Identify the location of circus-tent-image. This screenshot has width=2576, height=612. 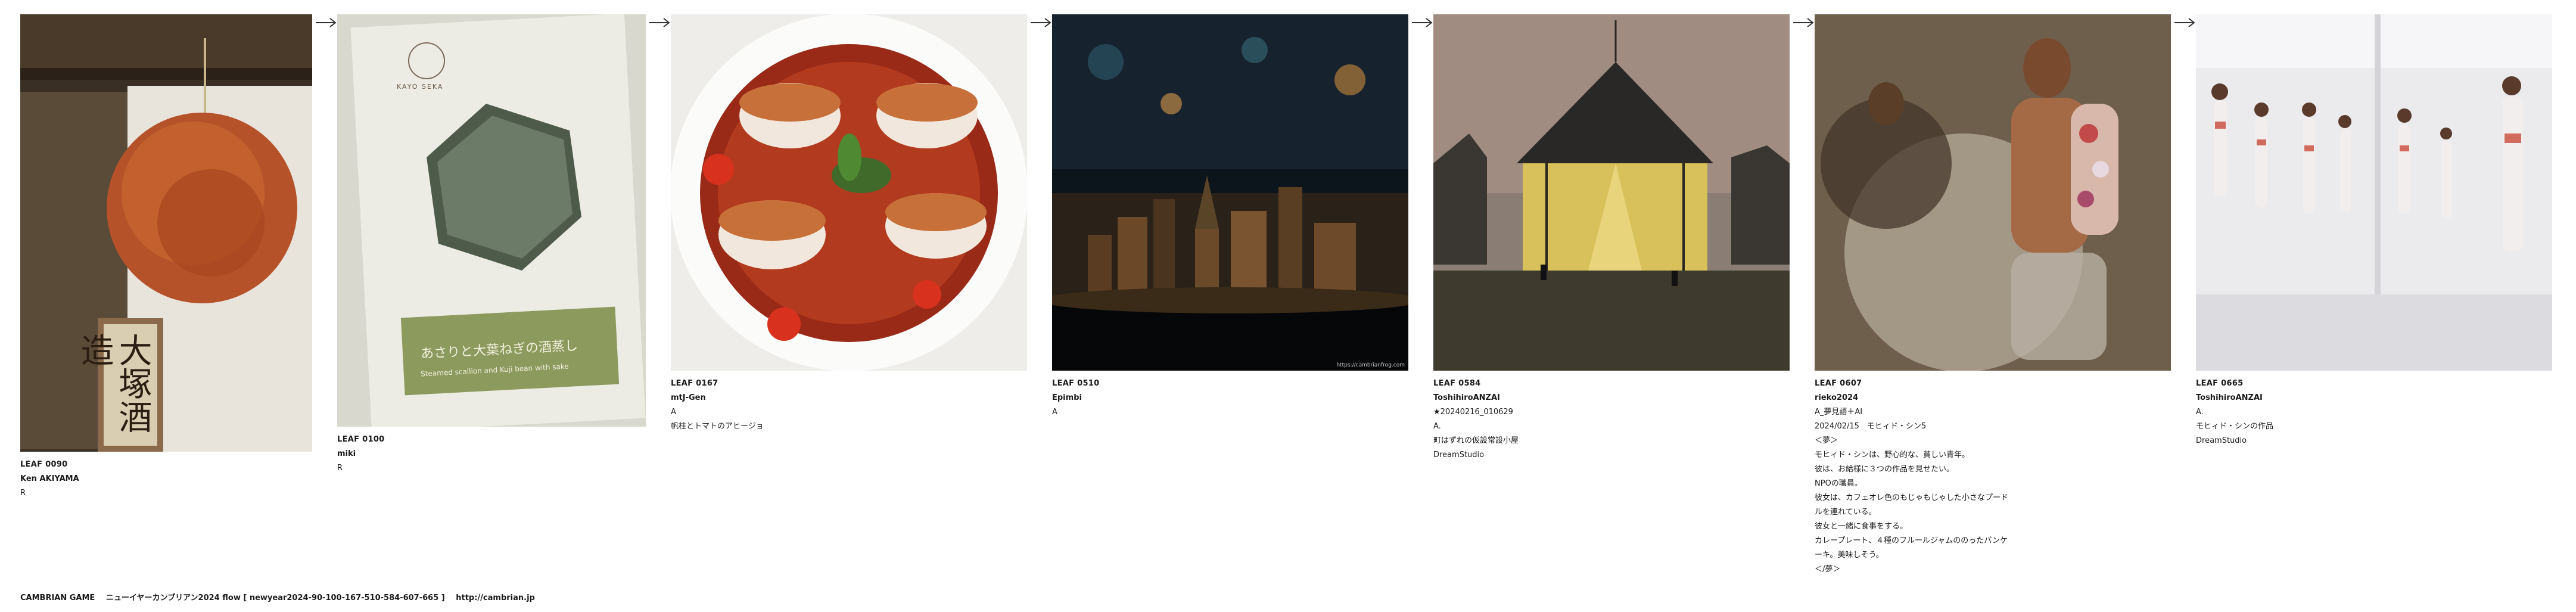
(1611, 192).